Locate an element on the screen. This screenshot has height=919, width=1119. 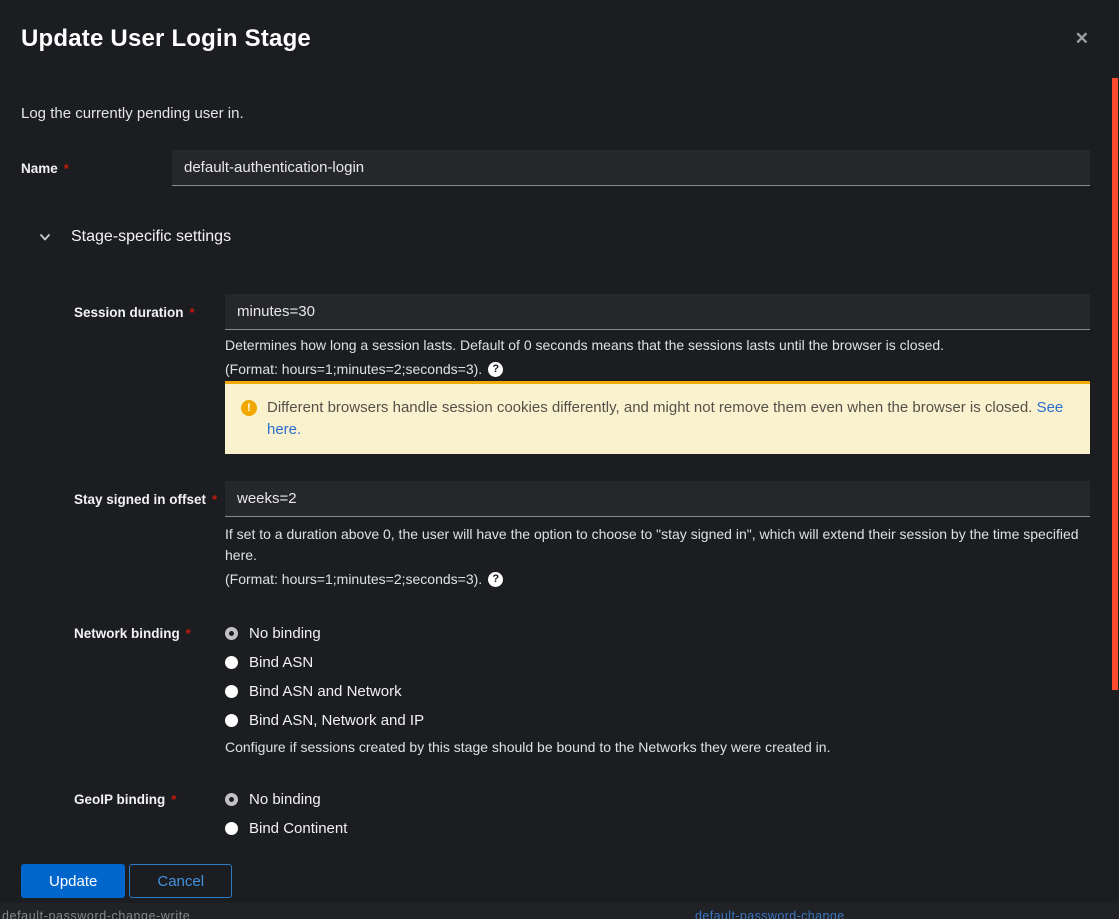
chevron-down-icon is located at coordinates (45, 237).